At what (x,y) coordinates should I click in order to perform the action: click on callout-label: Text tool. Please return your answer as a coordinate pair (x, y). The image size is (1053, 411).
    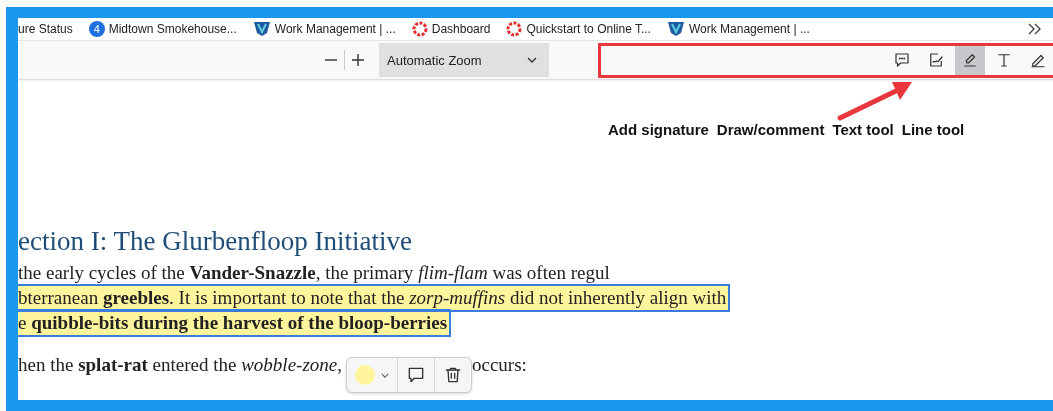
    Looking at the image, I should click on (863, 129).